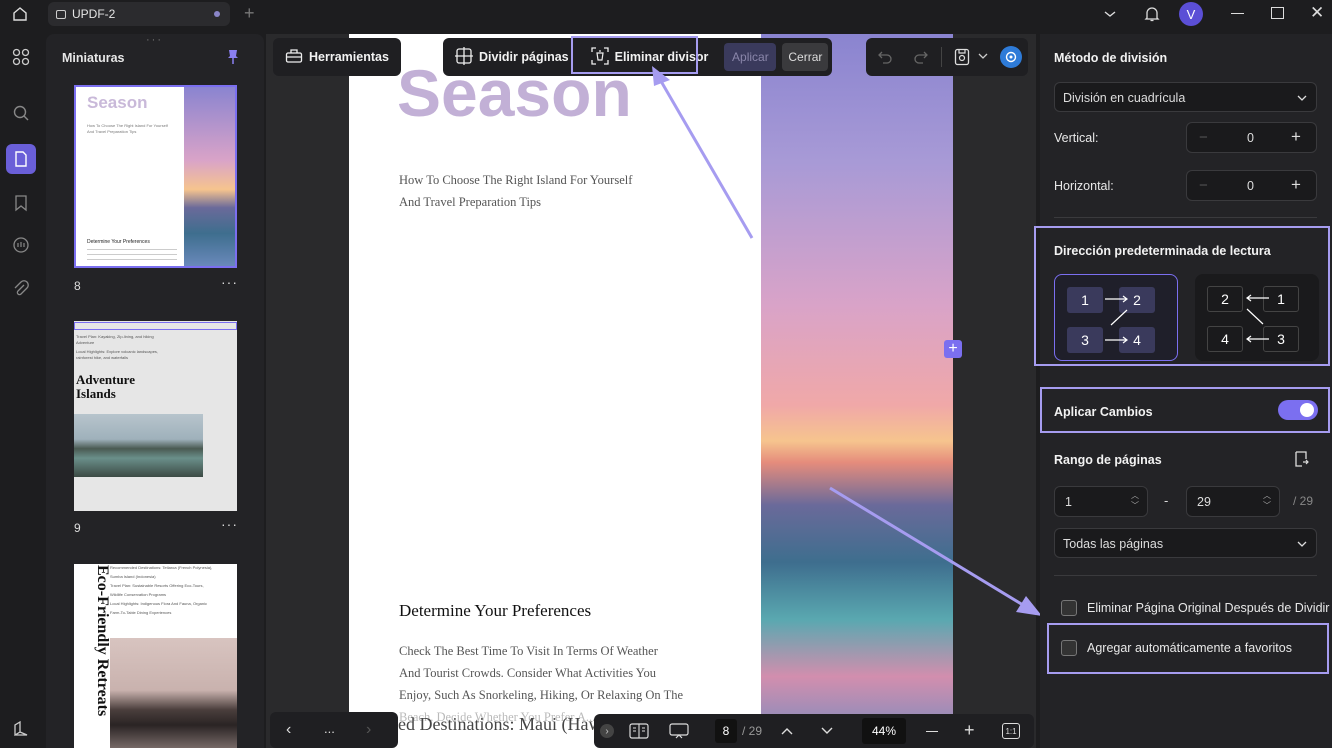 This screenshot has width=1332, height=748. I want to click on divider, so click(1185, 575).